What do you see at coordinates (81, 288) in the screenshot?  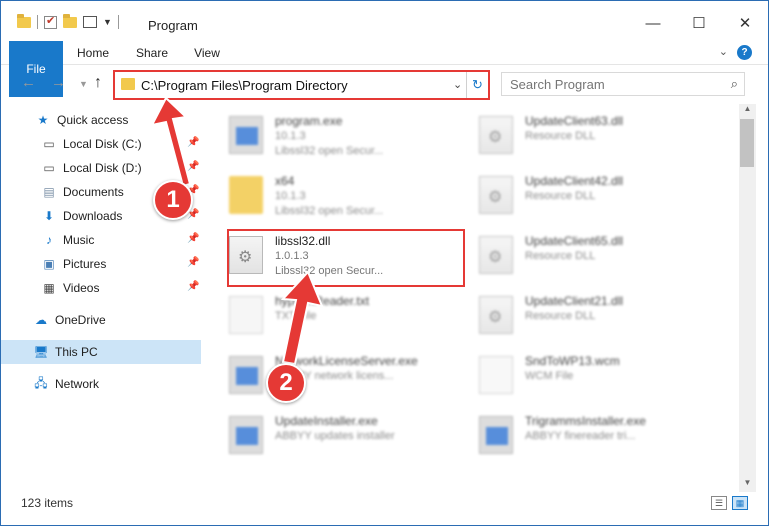 I see `sidebar-item-label: Videos` at bounding box center [81, 288].